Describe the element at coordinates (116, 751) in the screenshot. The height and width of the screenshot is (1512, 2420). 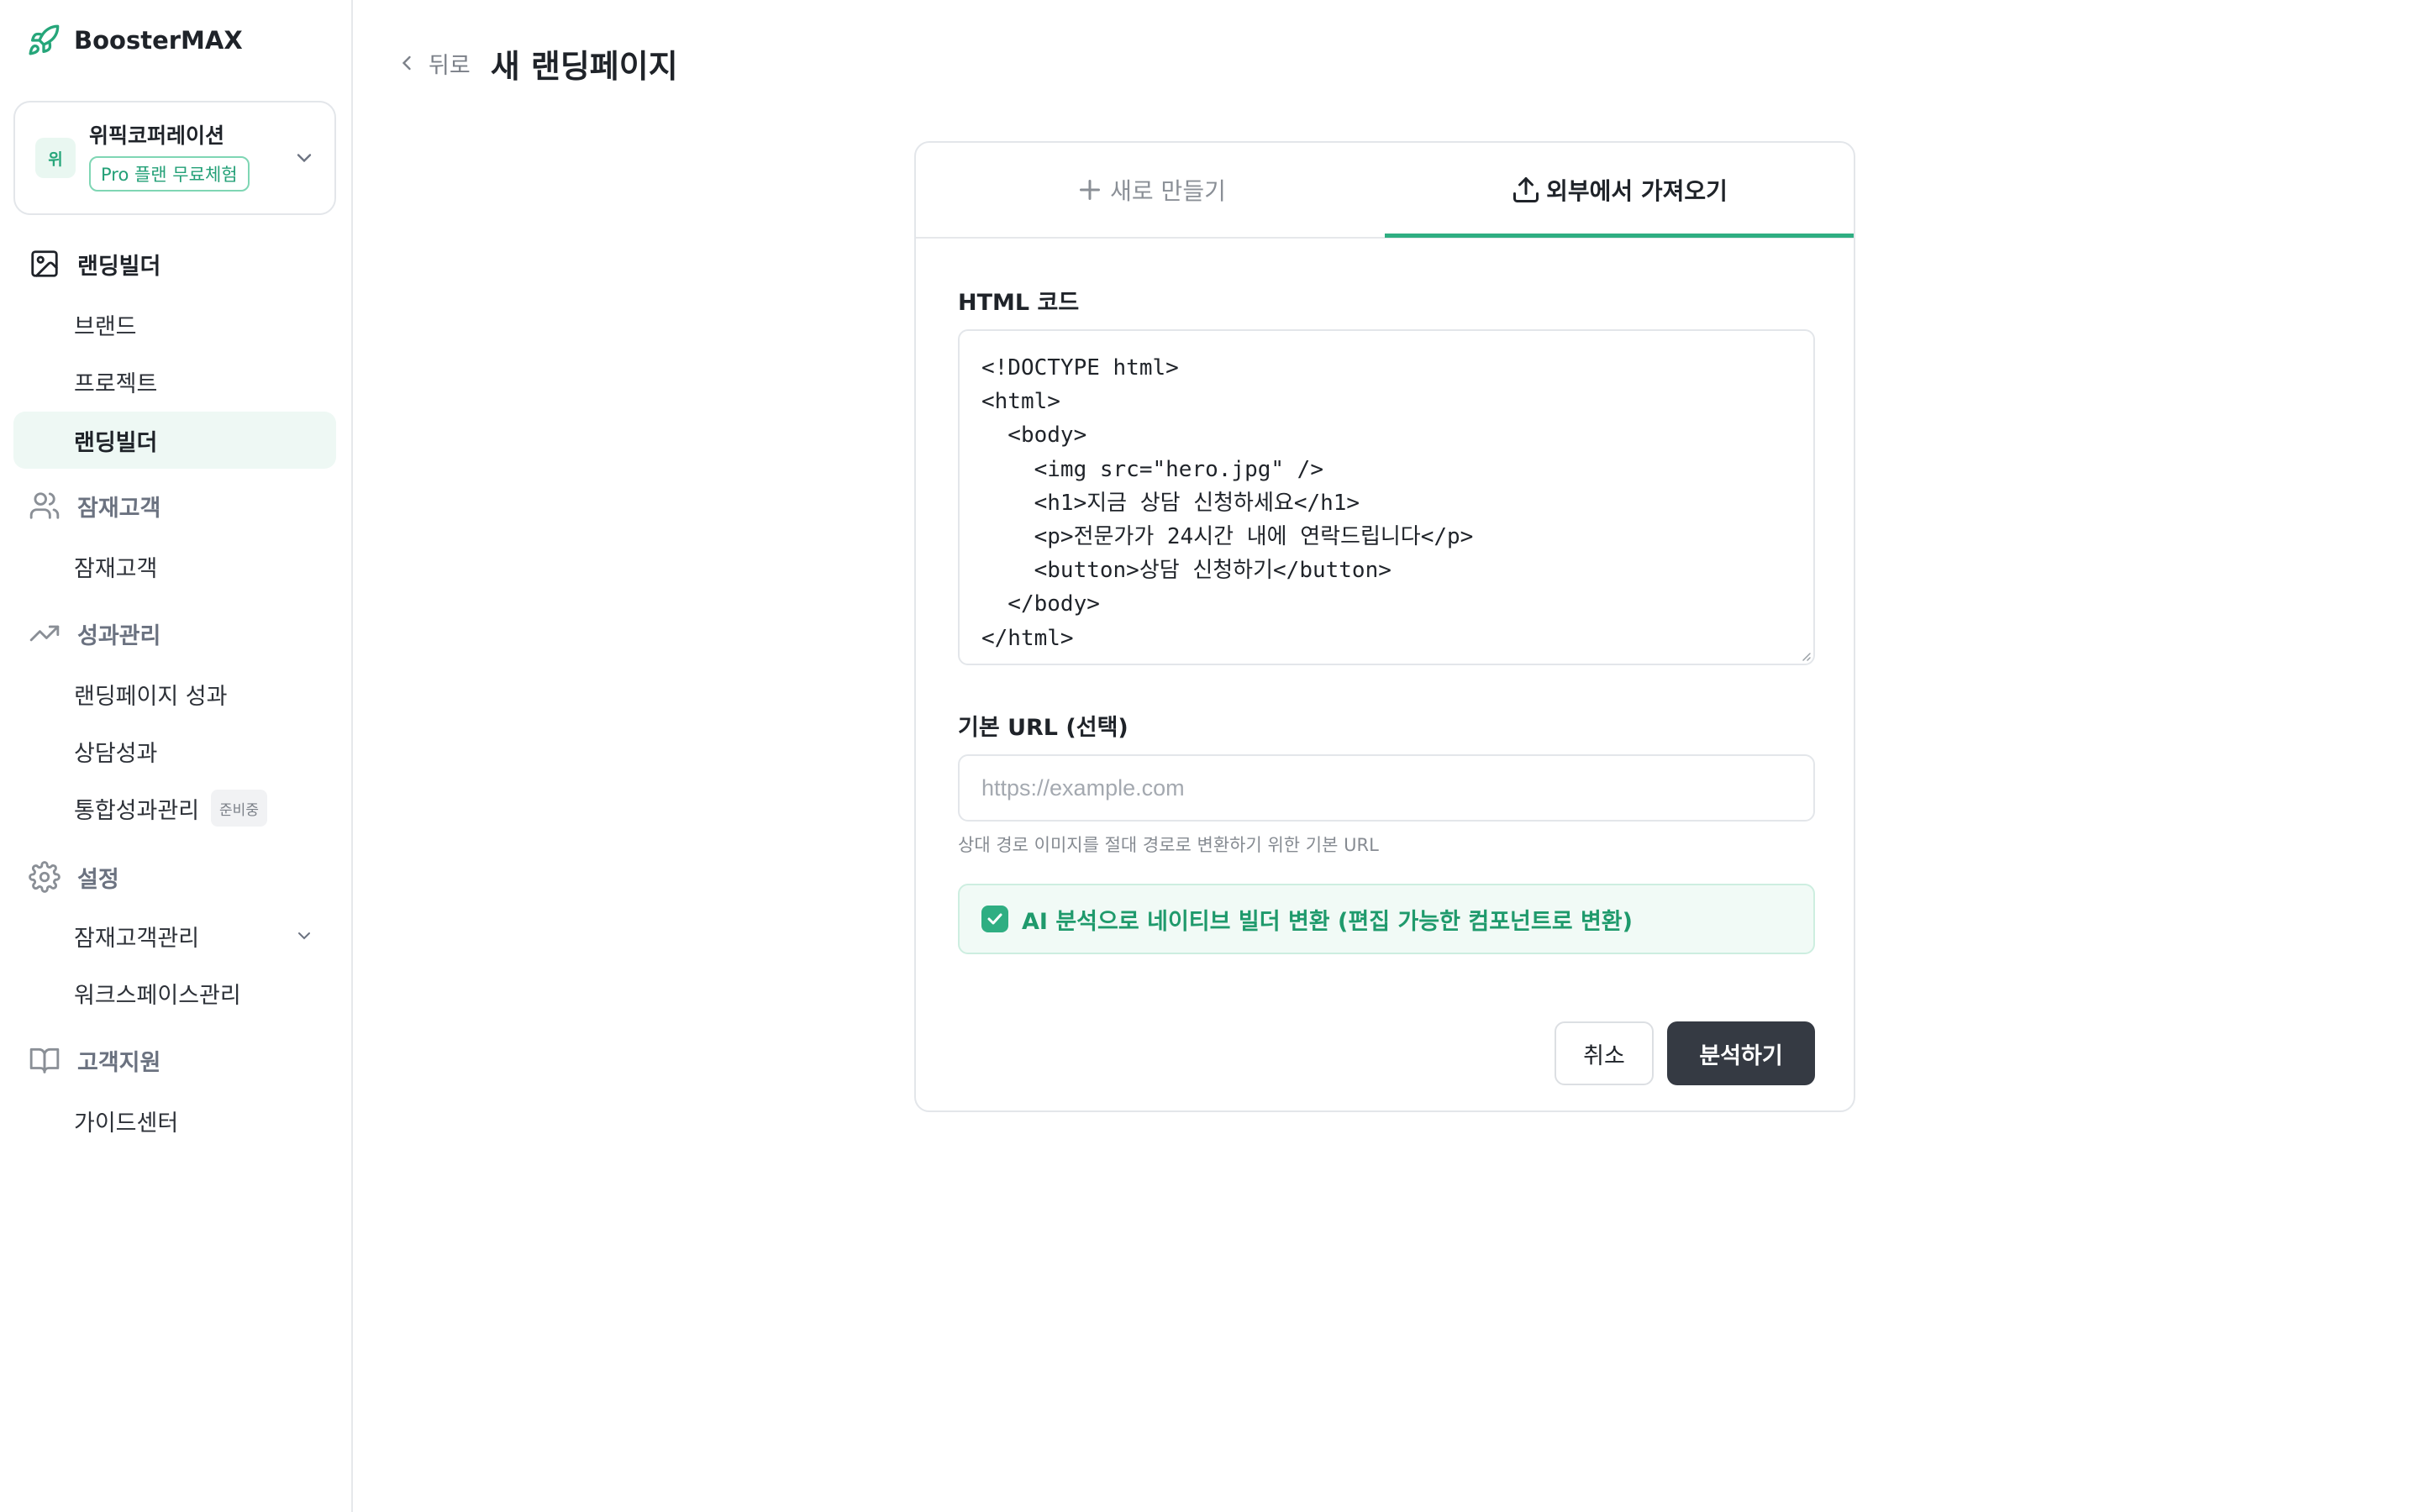
I see `sidebar-item-consult-performance: 상담성과` at that location.